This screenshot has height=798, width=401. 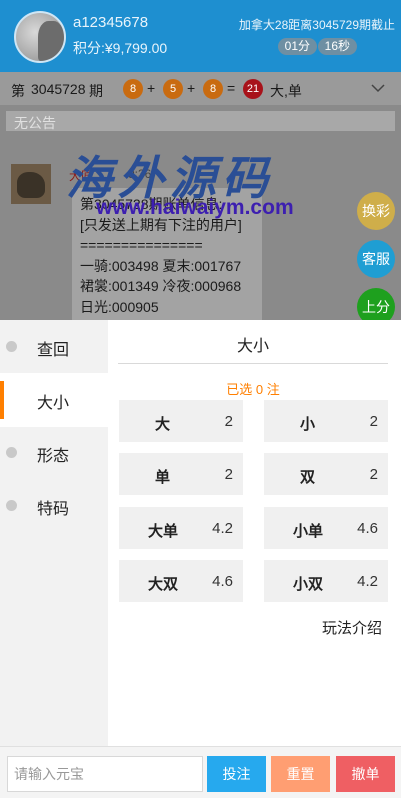 I want to click on category-label: 查回, so click(x=53, y=350).